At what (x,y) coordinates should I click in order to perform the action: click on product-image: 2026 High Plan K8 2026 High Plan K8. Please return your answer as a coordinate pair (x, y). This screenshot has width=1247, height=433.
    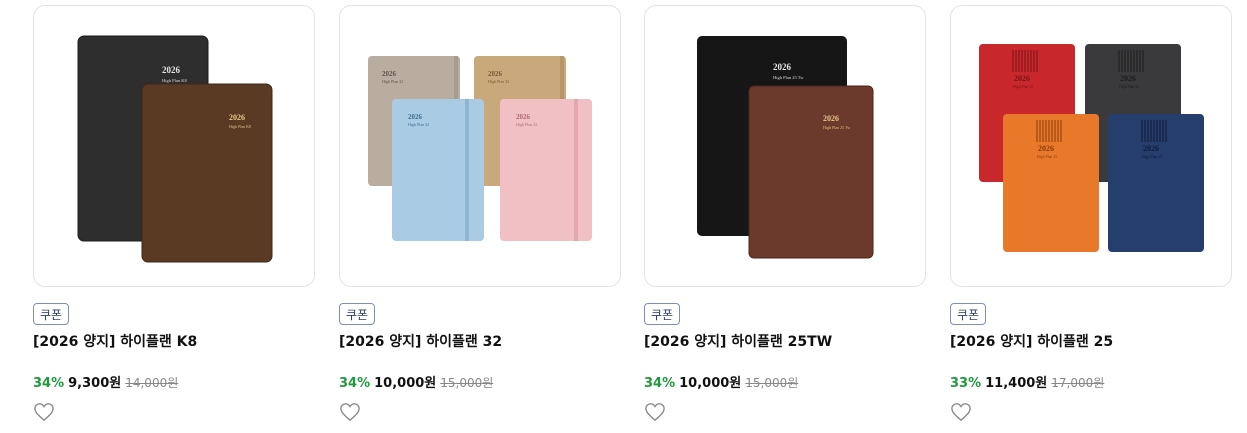
    Looking at the image, I should click on (174, 146).